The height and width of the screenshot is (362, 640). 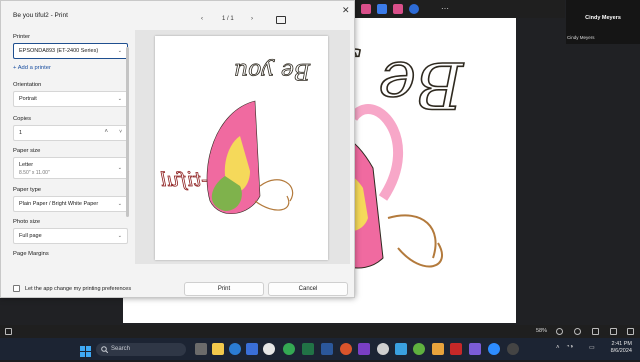 What do you see at coordinates (70, 236) in the screenshot?
I see `photo-size-select: Full page ⌄` at bounding box center [70, 236].